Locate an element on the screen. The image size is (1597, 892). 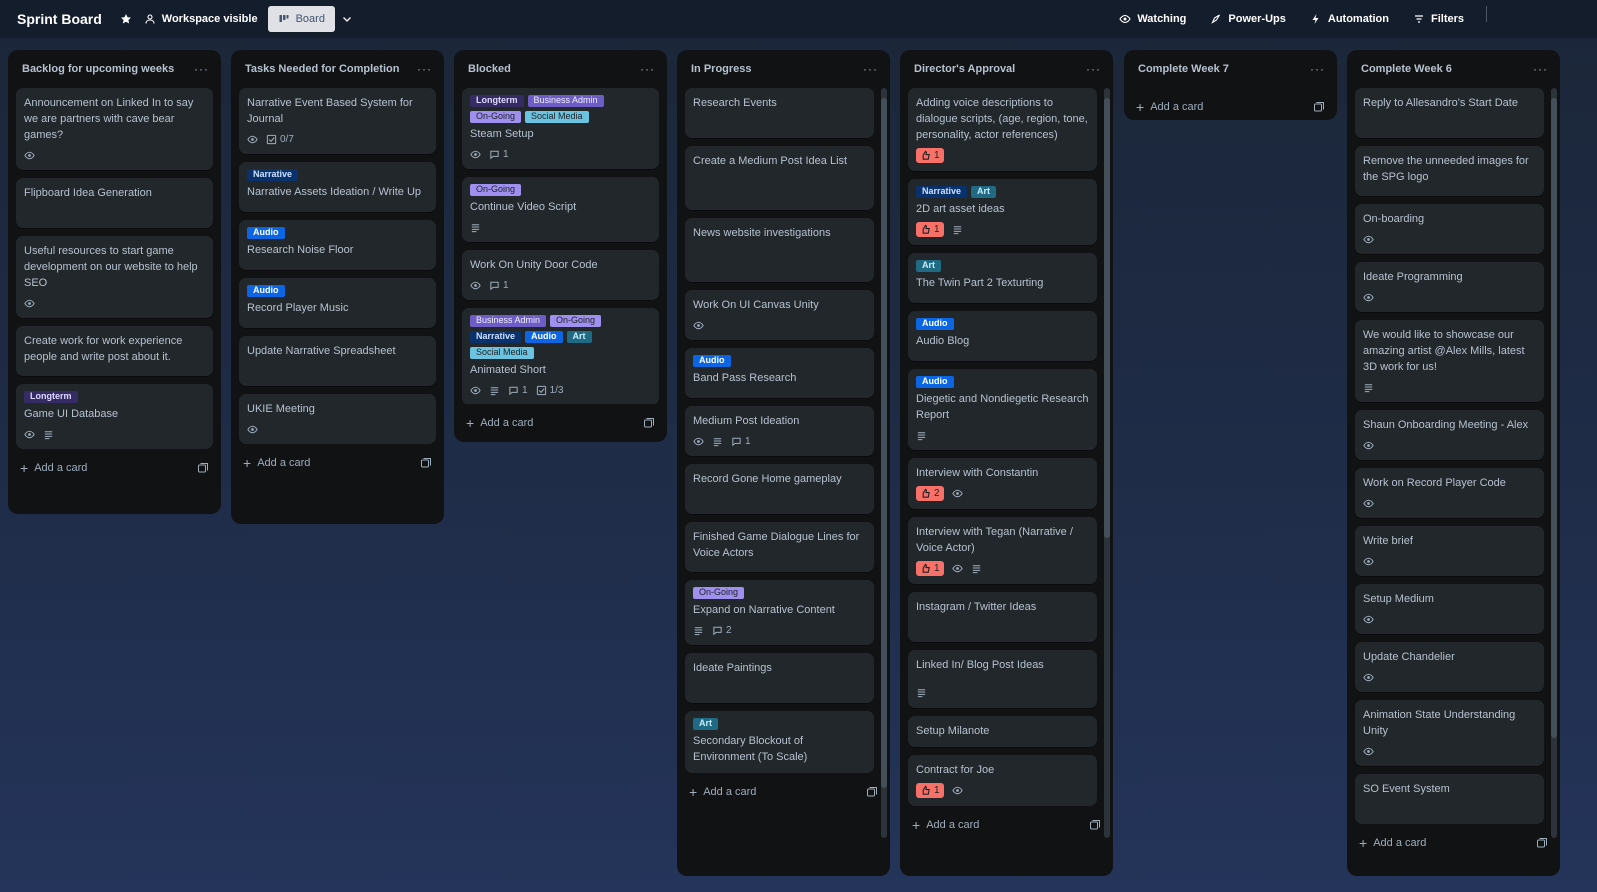
card: SO Event System is located at coordinates (1449, 799).